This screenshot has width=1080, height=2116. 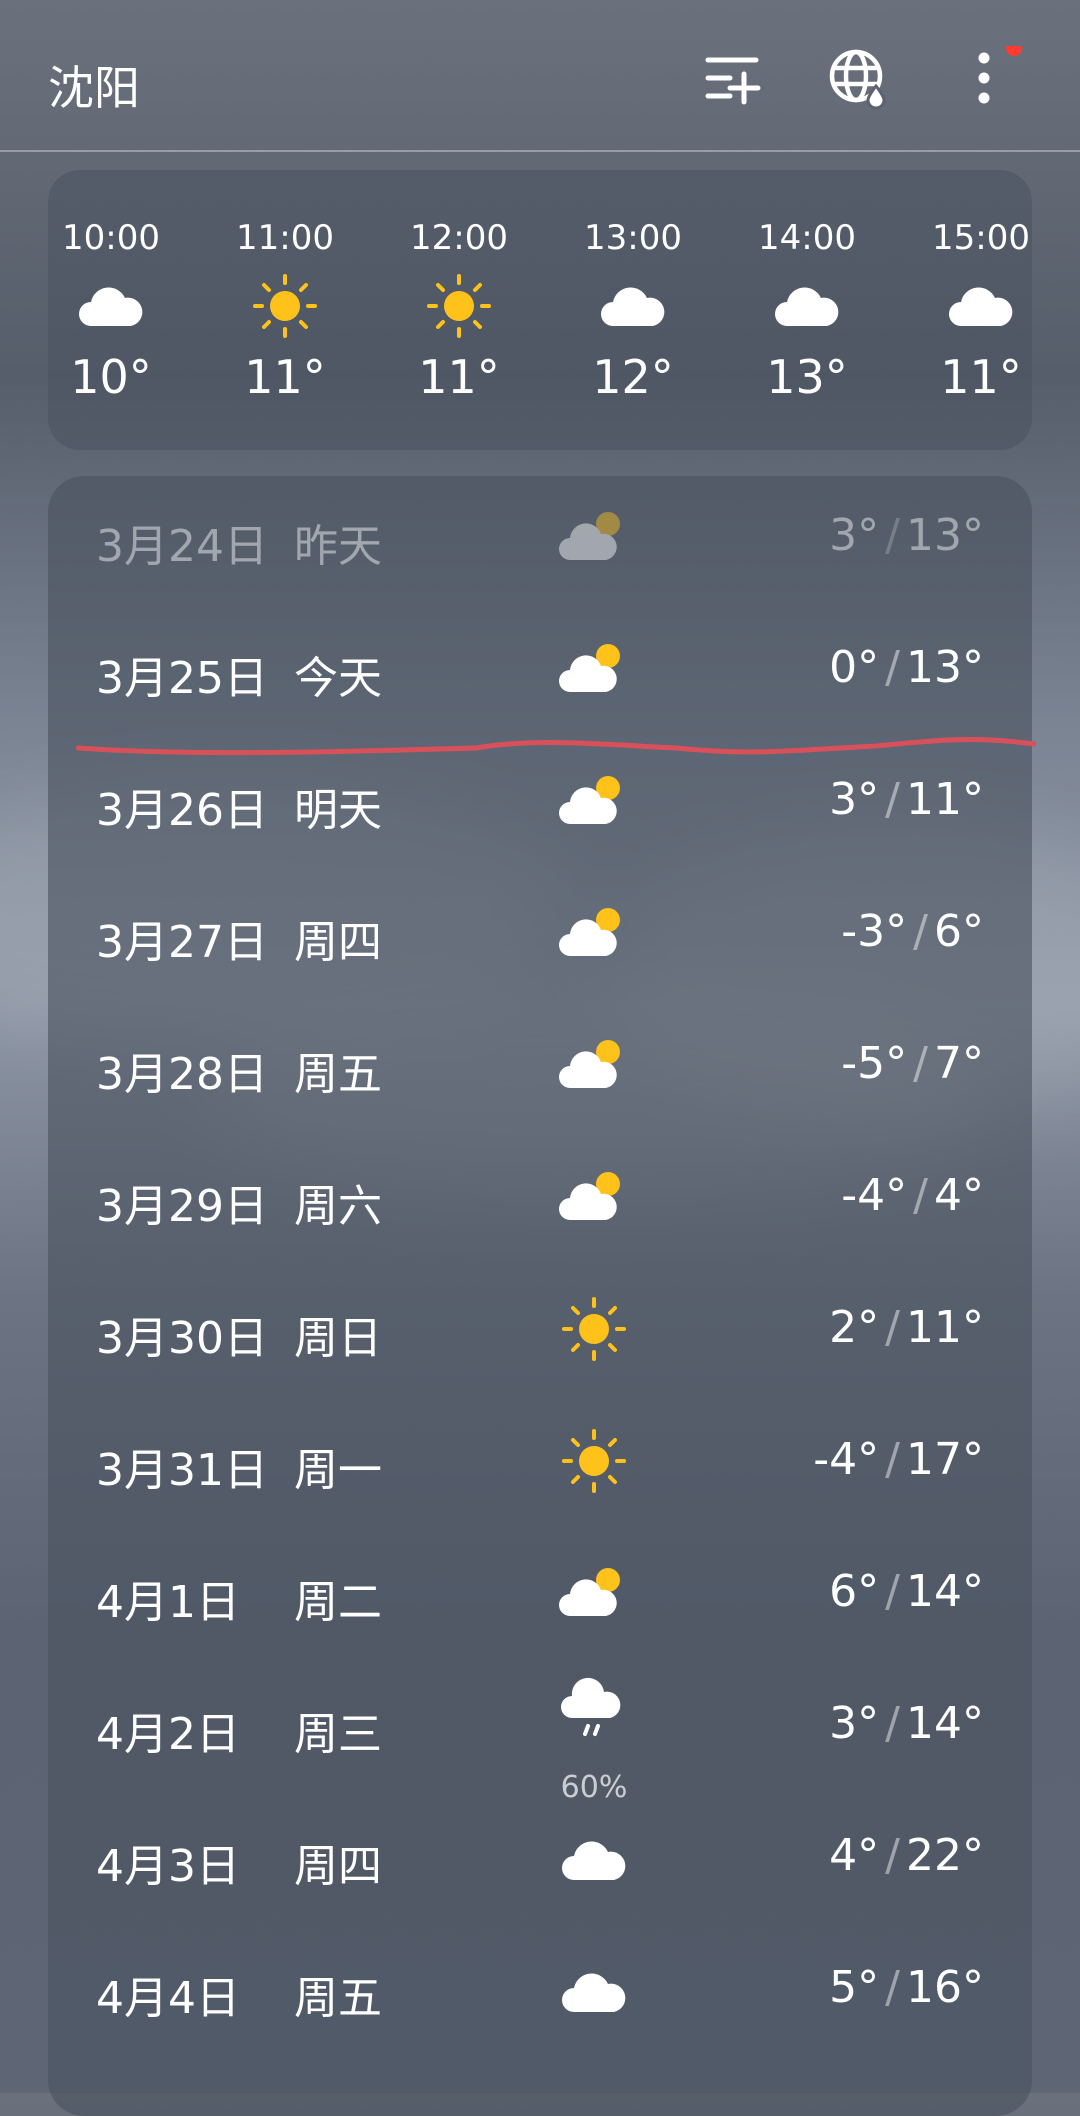 What do you see at coordinates (854, 1591) in the screenshot?
I see `low-temp: 6°` at bounding box center [854, 1591].